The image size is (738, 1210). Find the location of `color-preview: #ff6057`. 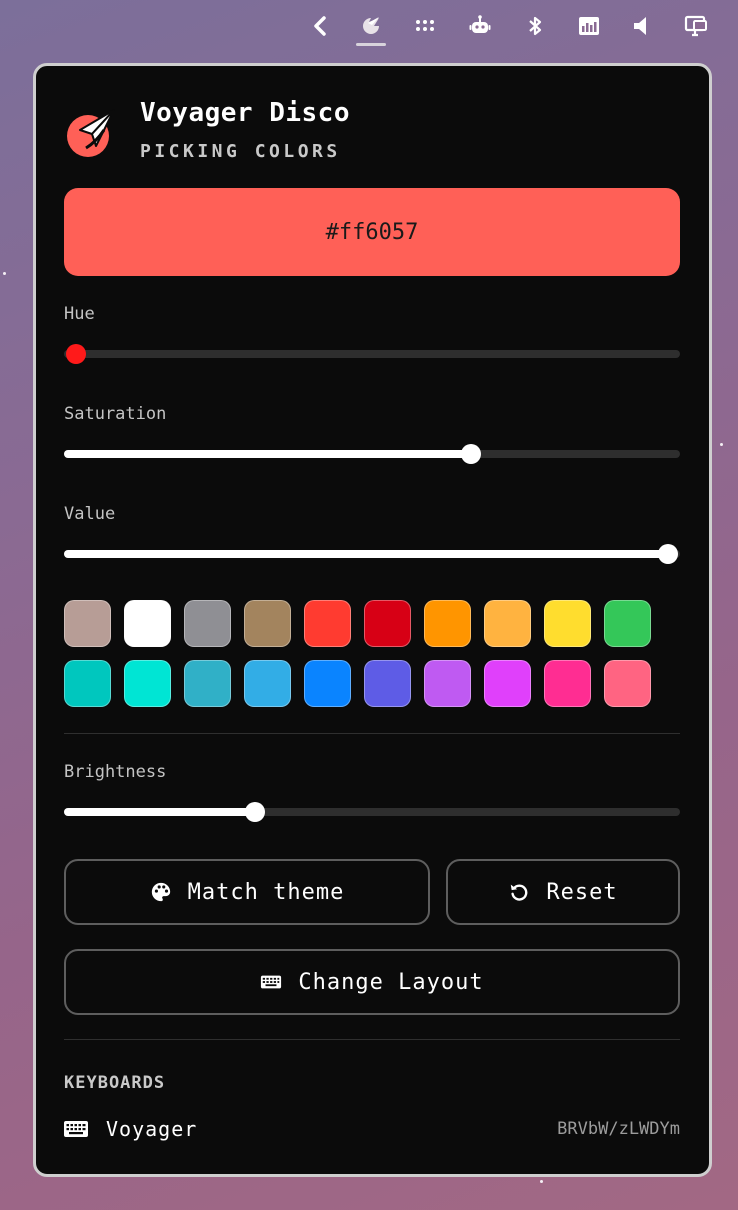

color-preview: #ff6057 is located at coordinates (372, 232).